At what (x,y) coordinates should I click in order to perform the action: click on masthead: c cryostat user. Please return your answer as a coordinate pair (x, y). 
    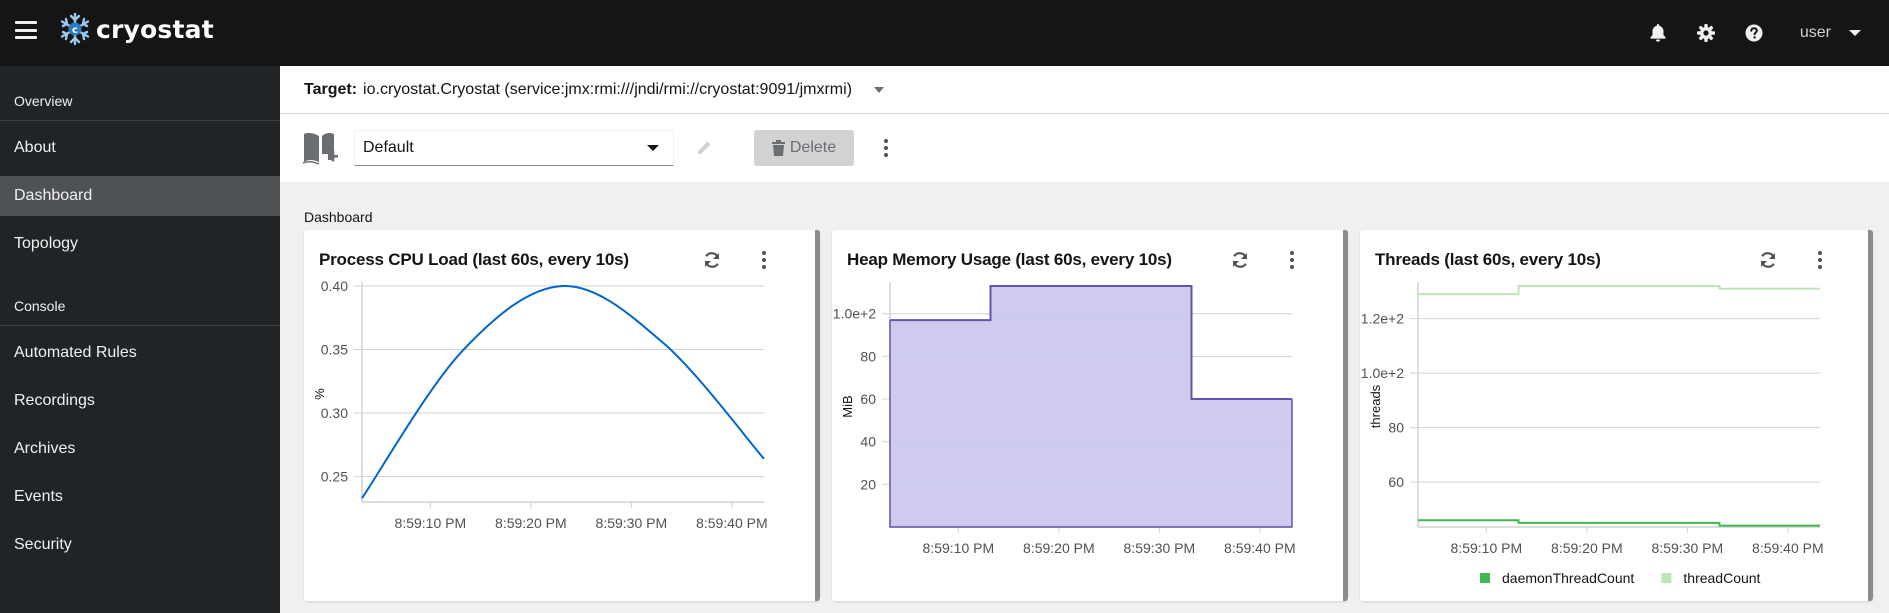
    Looking at the image, I should click on (944, 33).